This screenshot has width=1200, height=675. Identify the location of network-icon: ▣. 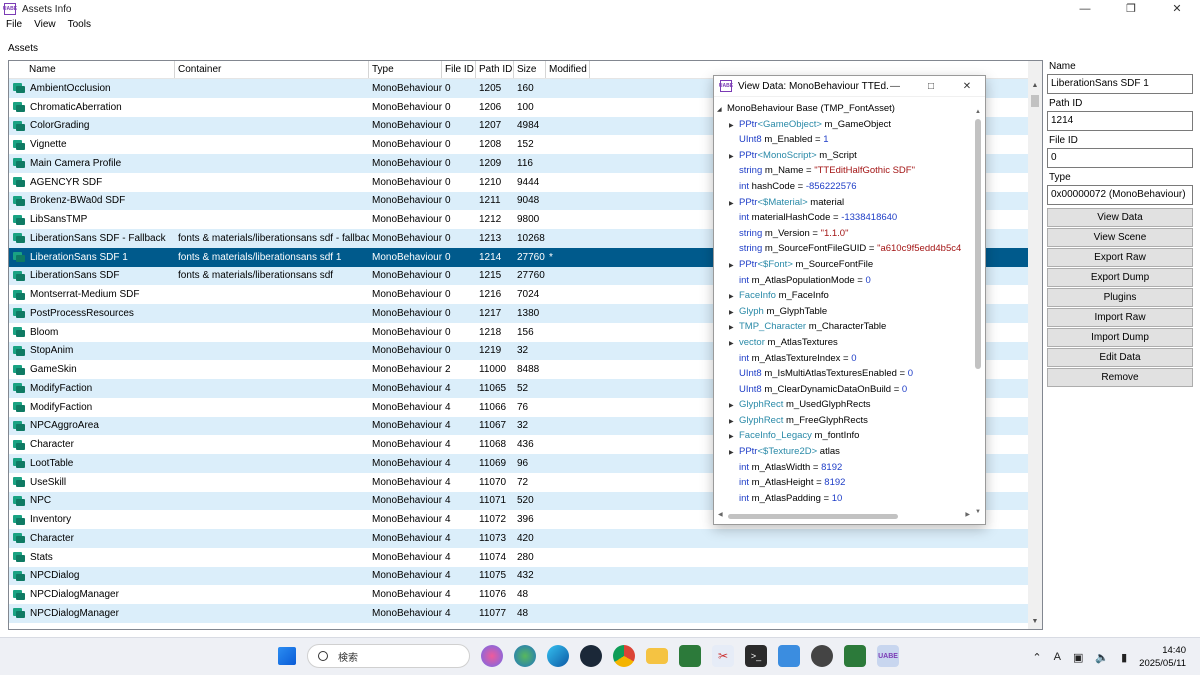
(1078, 657).